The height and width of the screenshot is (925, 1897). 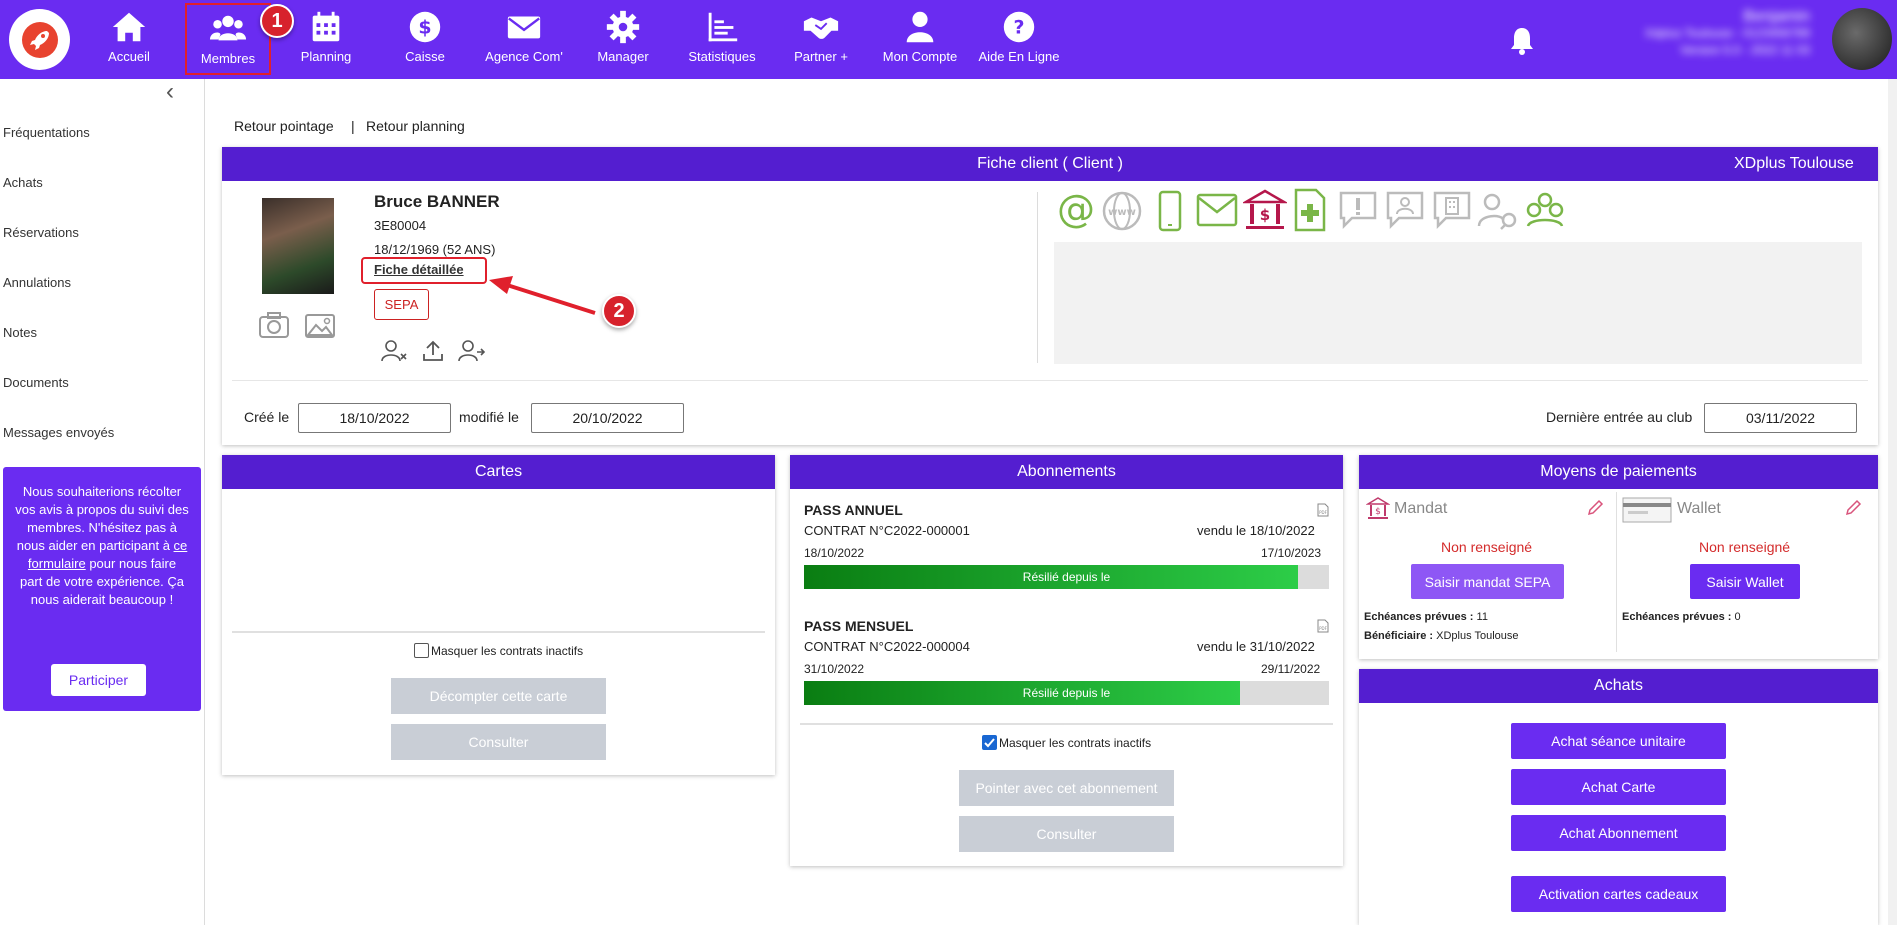 I want to click on last-entry-label: Dernière entrée au club, so click(x=1619, y=417).